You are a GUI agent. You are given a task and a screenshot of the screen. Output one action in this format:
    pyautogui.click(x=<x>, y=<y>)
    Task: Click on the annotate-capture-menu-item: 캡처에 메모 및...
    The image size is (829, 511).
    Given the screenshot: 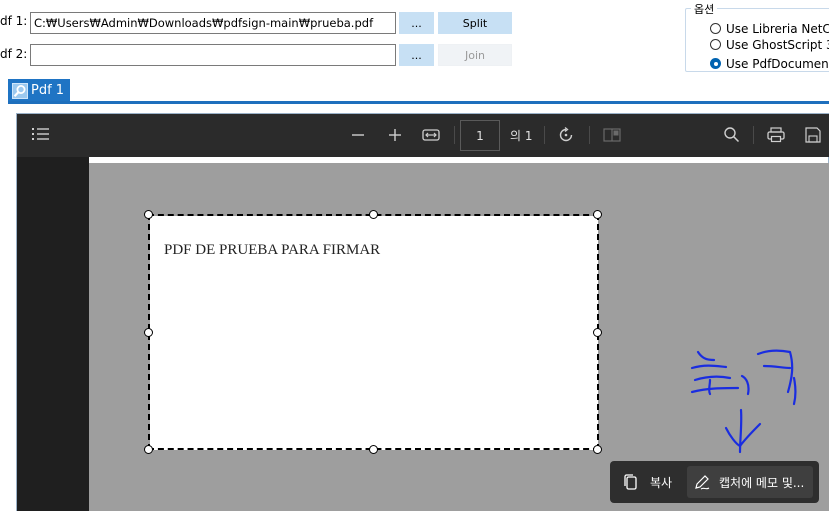 What is the action you would take?
    pyautogui.click(x=750, y=482)
    